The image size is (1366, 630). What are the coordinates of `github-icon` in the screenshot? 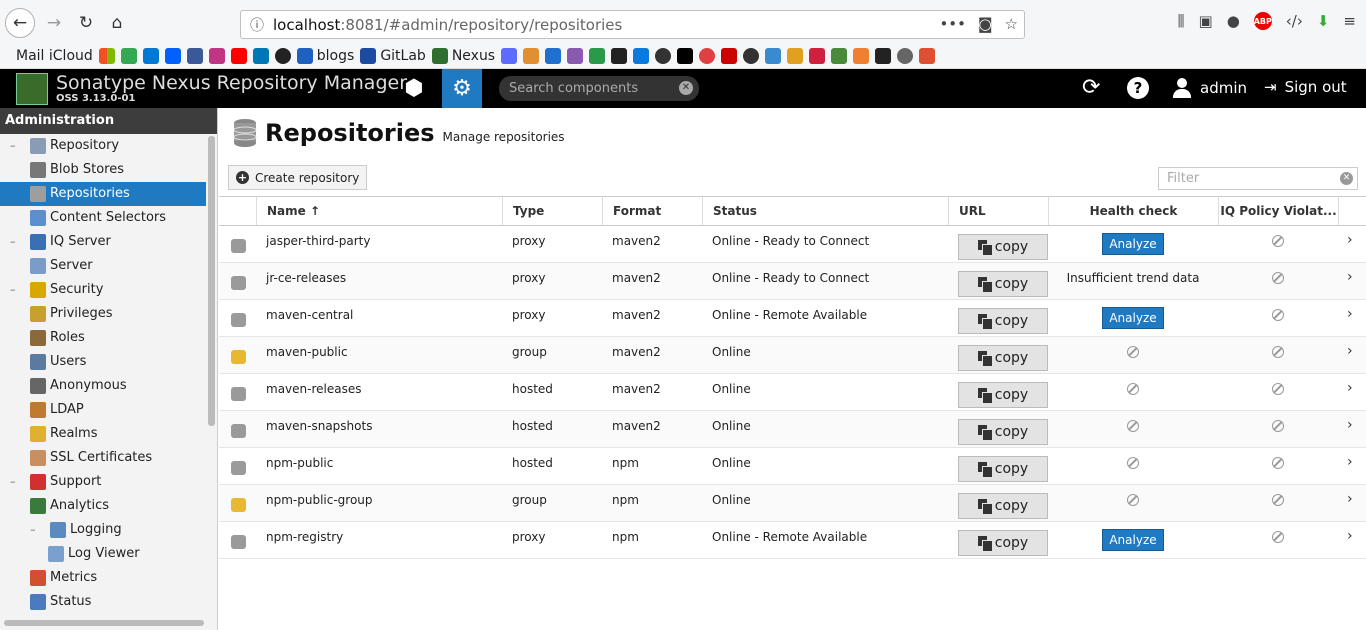 It's located at (282, 56).